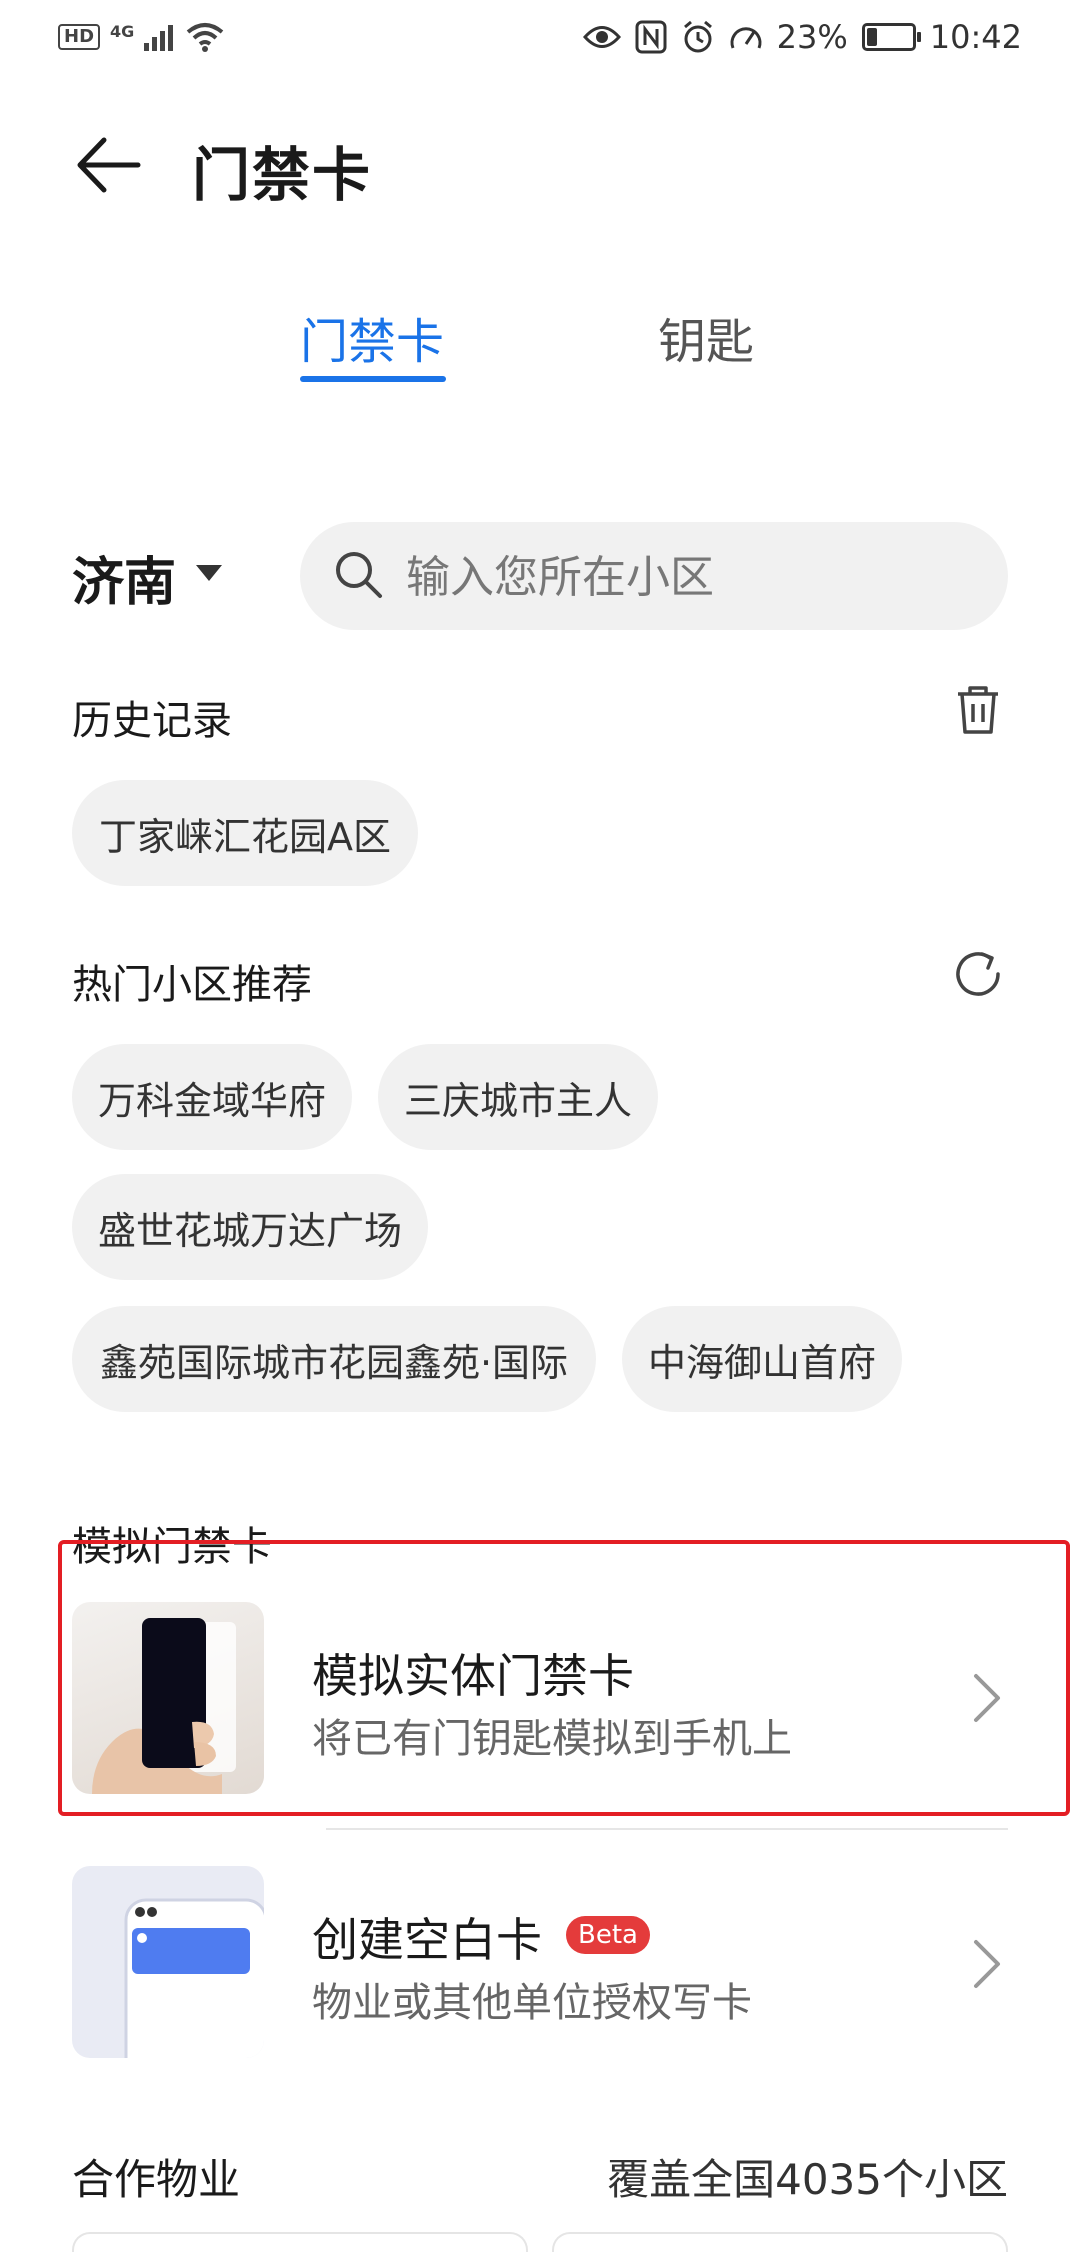 The image size is (1080, 2252). I want to click on tab-keys: 钥匙, so click(706, 337).